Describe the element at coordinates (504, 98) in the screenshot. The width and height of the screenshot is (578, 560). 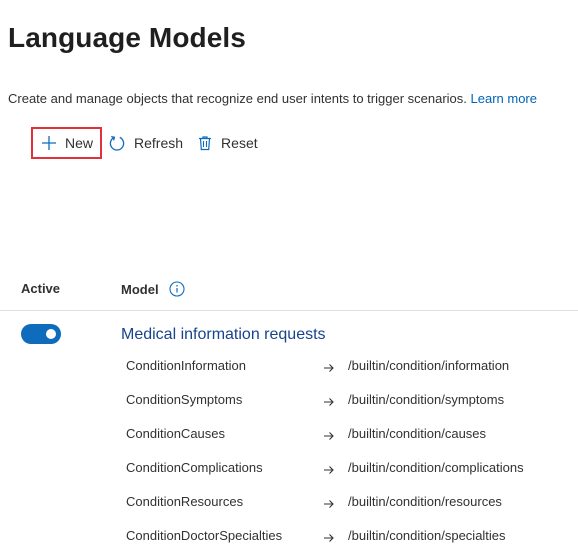
I see `learn-more-link: Learn more` at that location.